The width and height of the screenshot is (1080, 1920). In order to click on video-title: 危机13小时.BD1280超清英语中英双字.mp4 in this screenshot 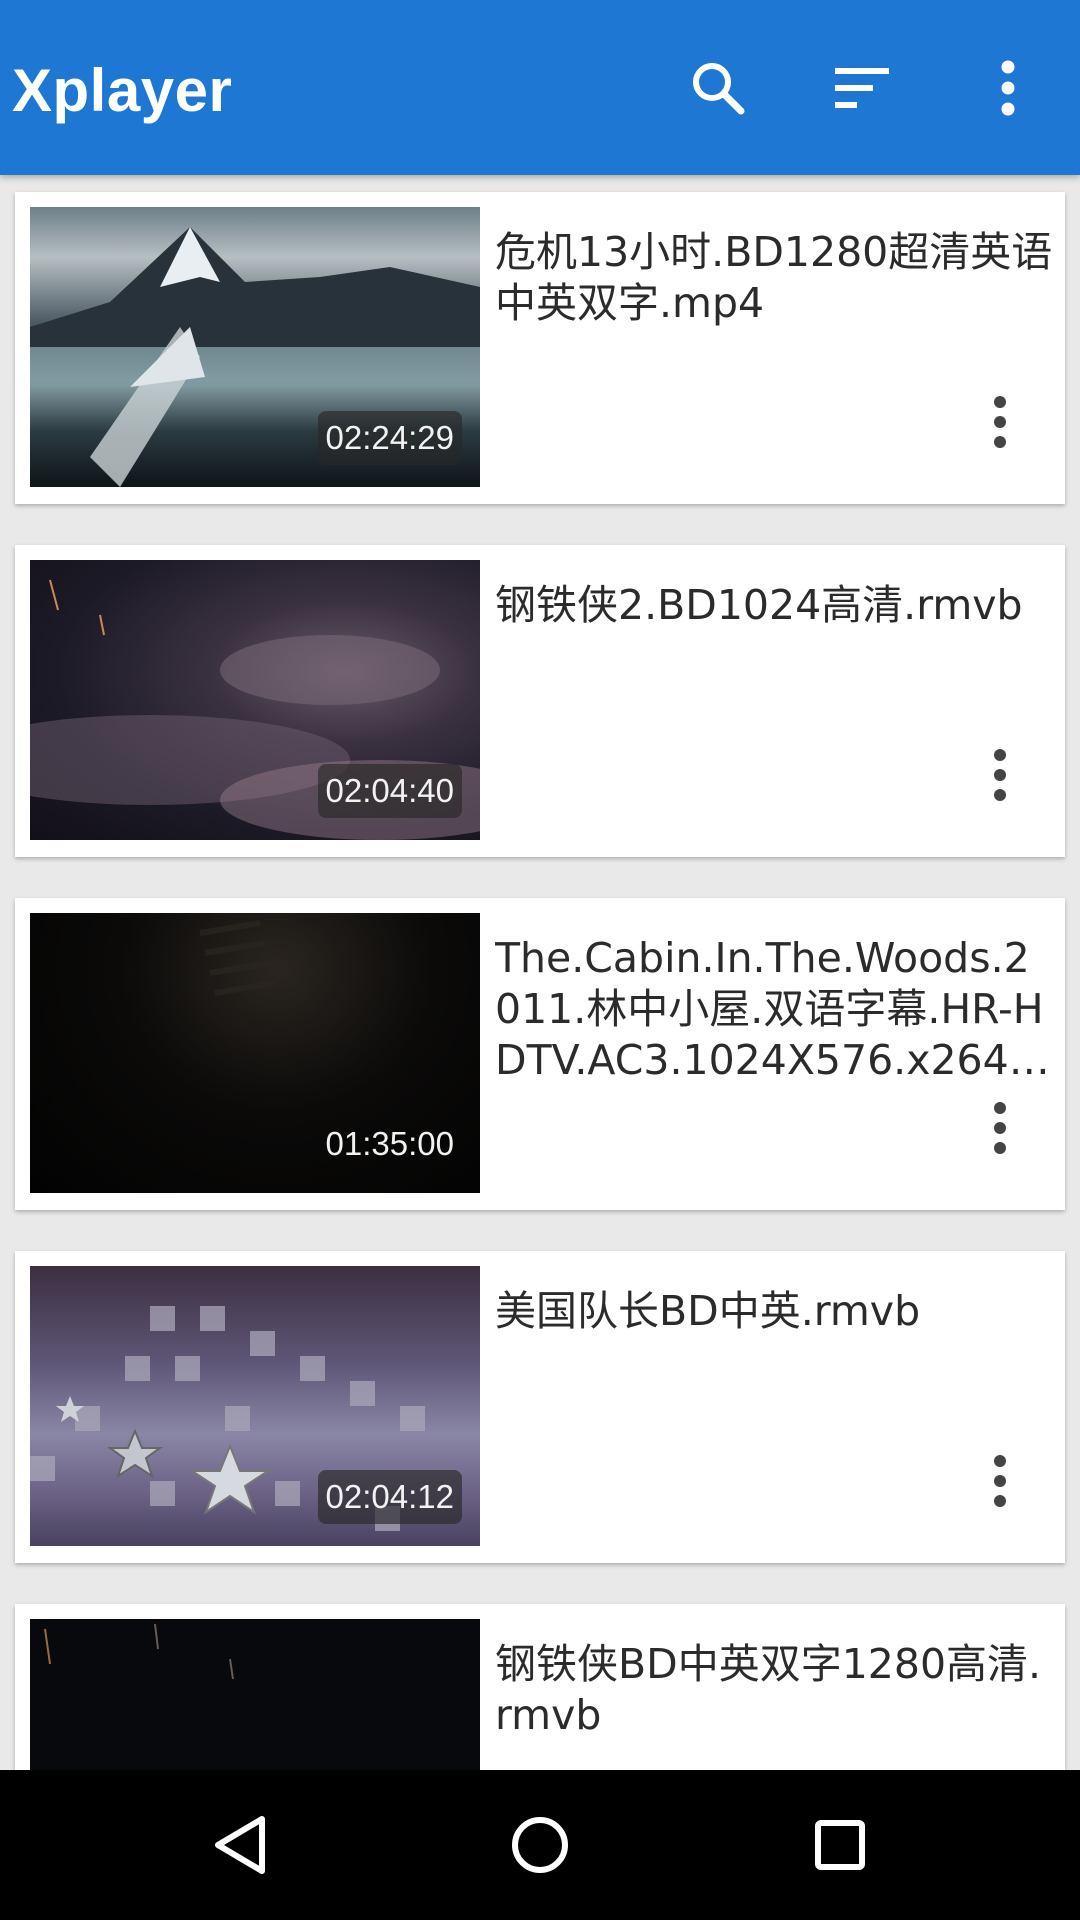, I will do `click(774, 277)`.